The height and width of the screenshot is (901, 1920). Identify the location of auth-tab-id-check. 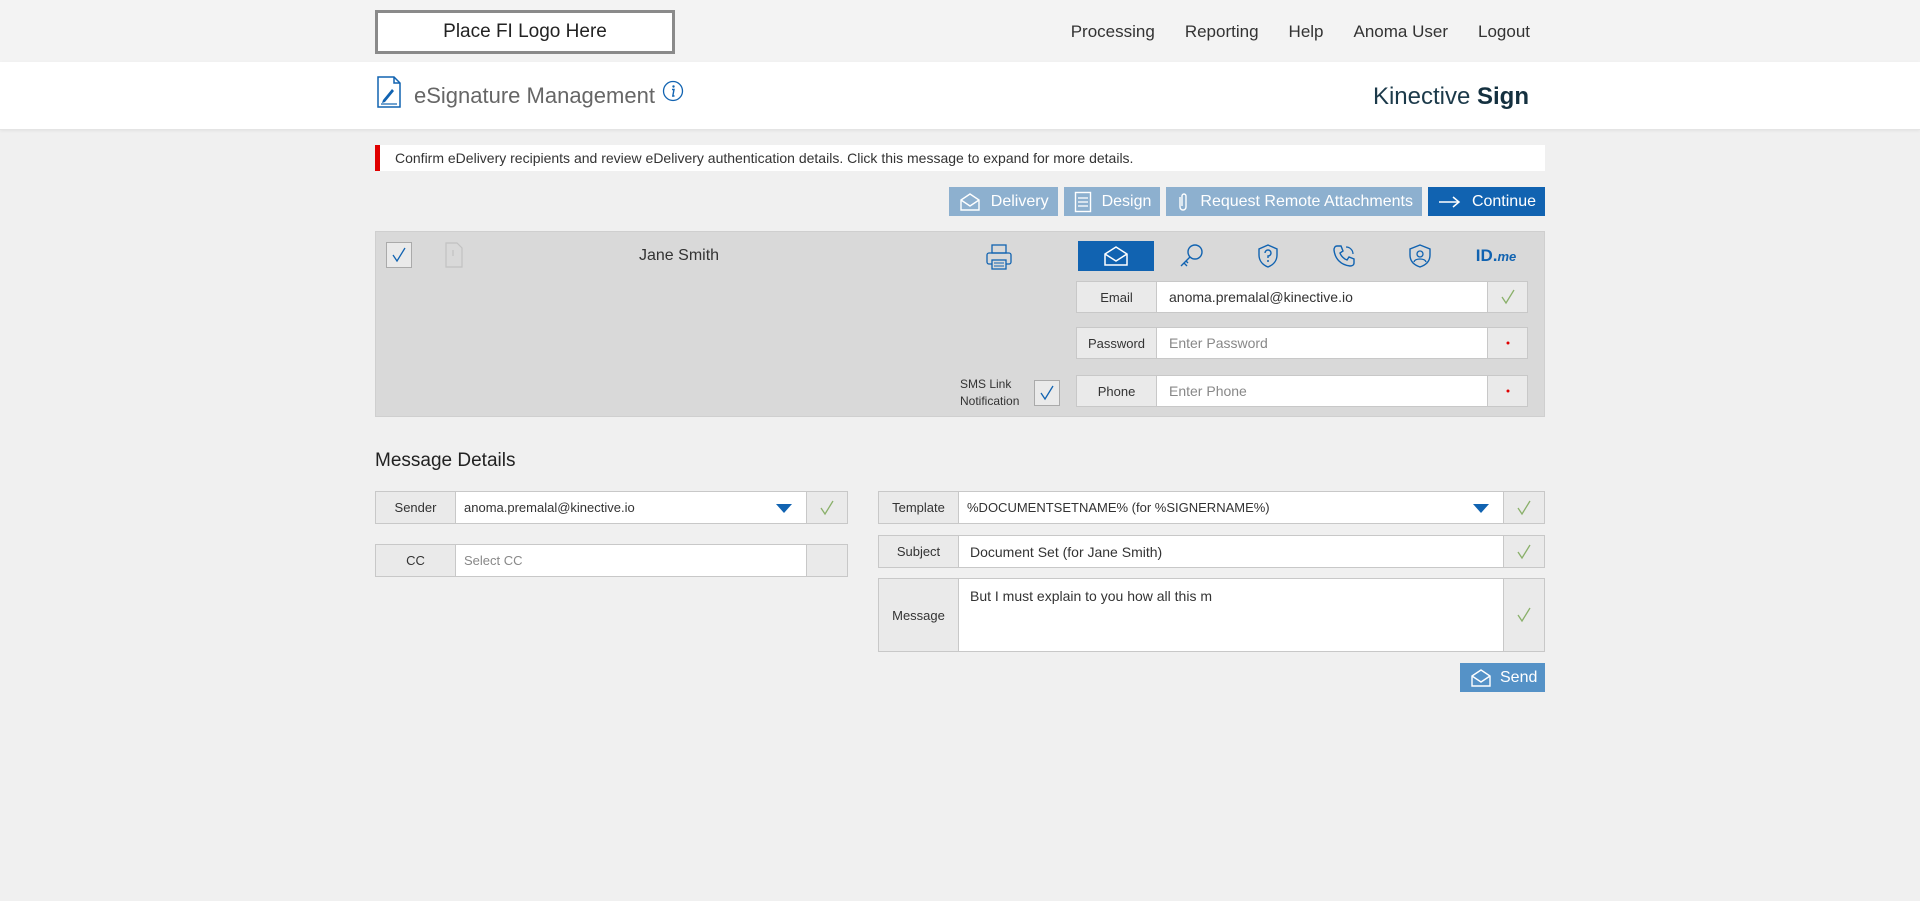
(1420, 256).